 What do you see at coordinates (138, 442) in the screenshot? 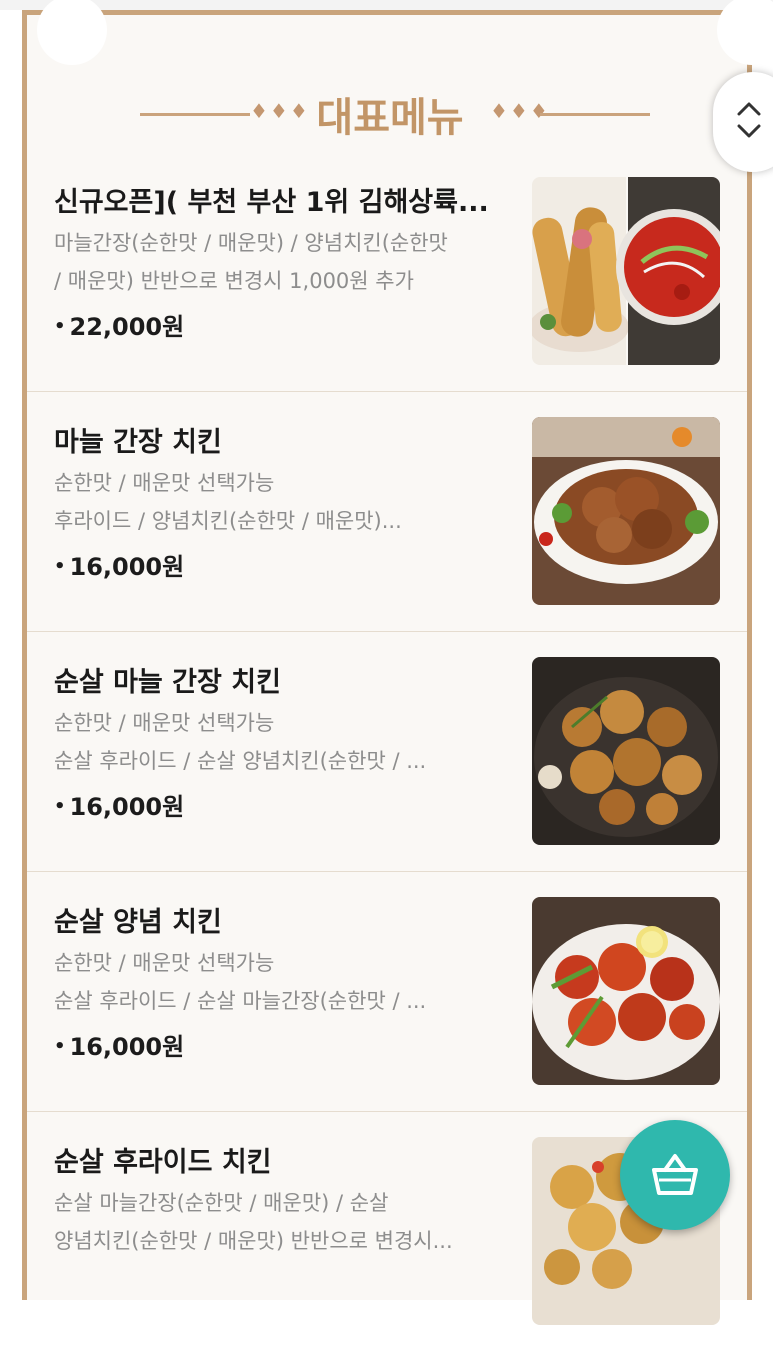
I see `menu-item-title: 마늘 간장 치킨` at bounding box center [138, 442].